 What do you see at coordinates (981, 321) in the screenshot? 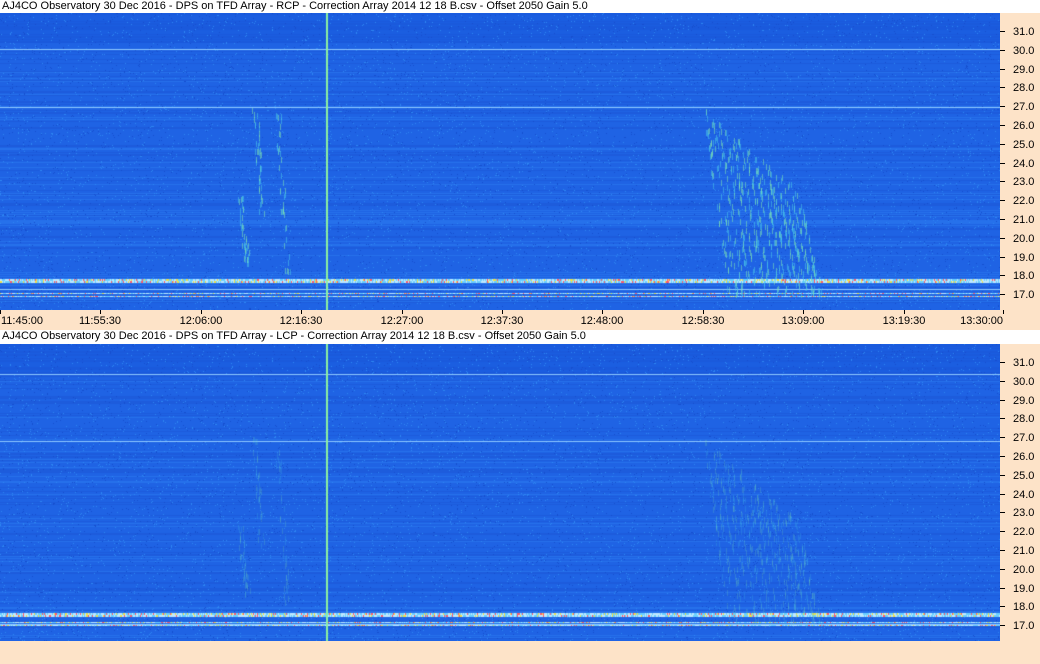
I see `x-tick-text: 13:30:00` at bounding box center [981, 321].